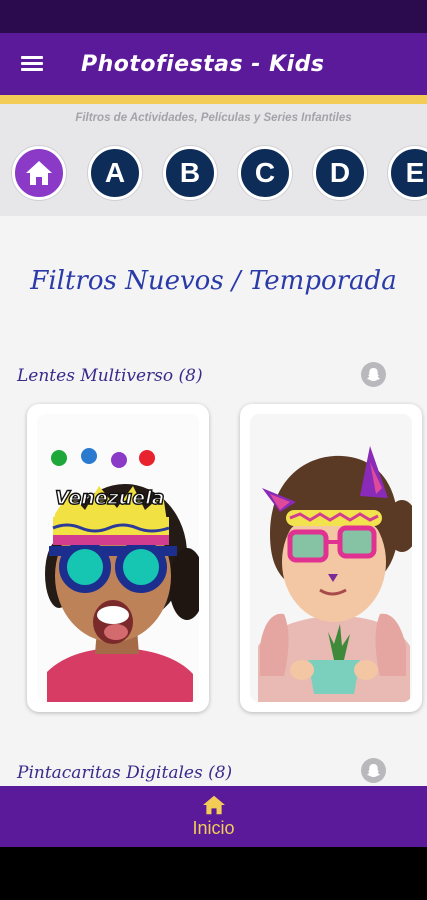  I want to click on nav-letter-c: C, so click(265, 173).